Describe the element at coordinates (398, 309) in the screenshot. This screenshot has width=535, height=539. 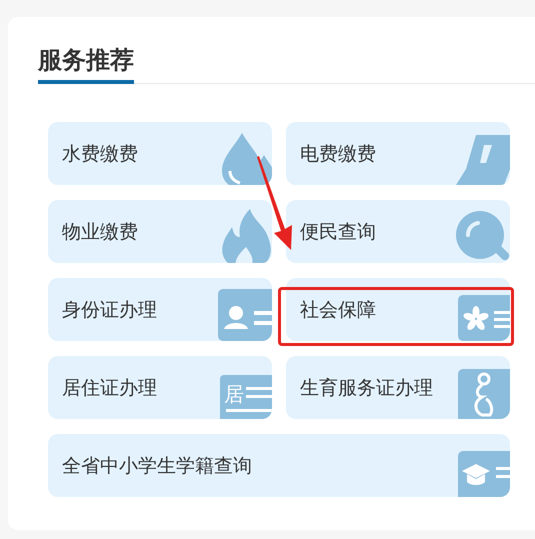
I see `service-tile: 社会保障` at that location.